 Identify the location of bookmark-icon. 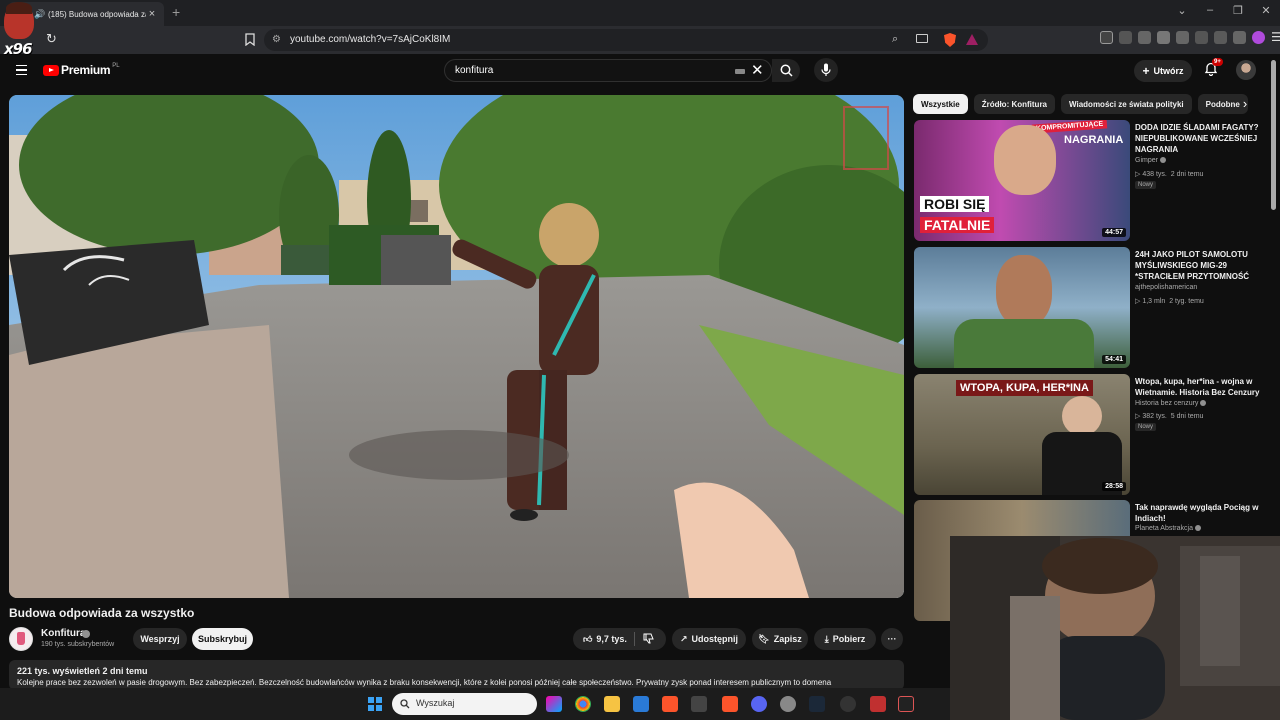
(250, 39).